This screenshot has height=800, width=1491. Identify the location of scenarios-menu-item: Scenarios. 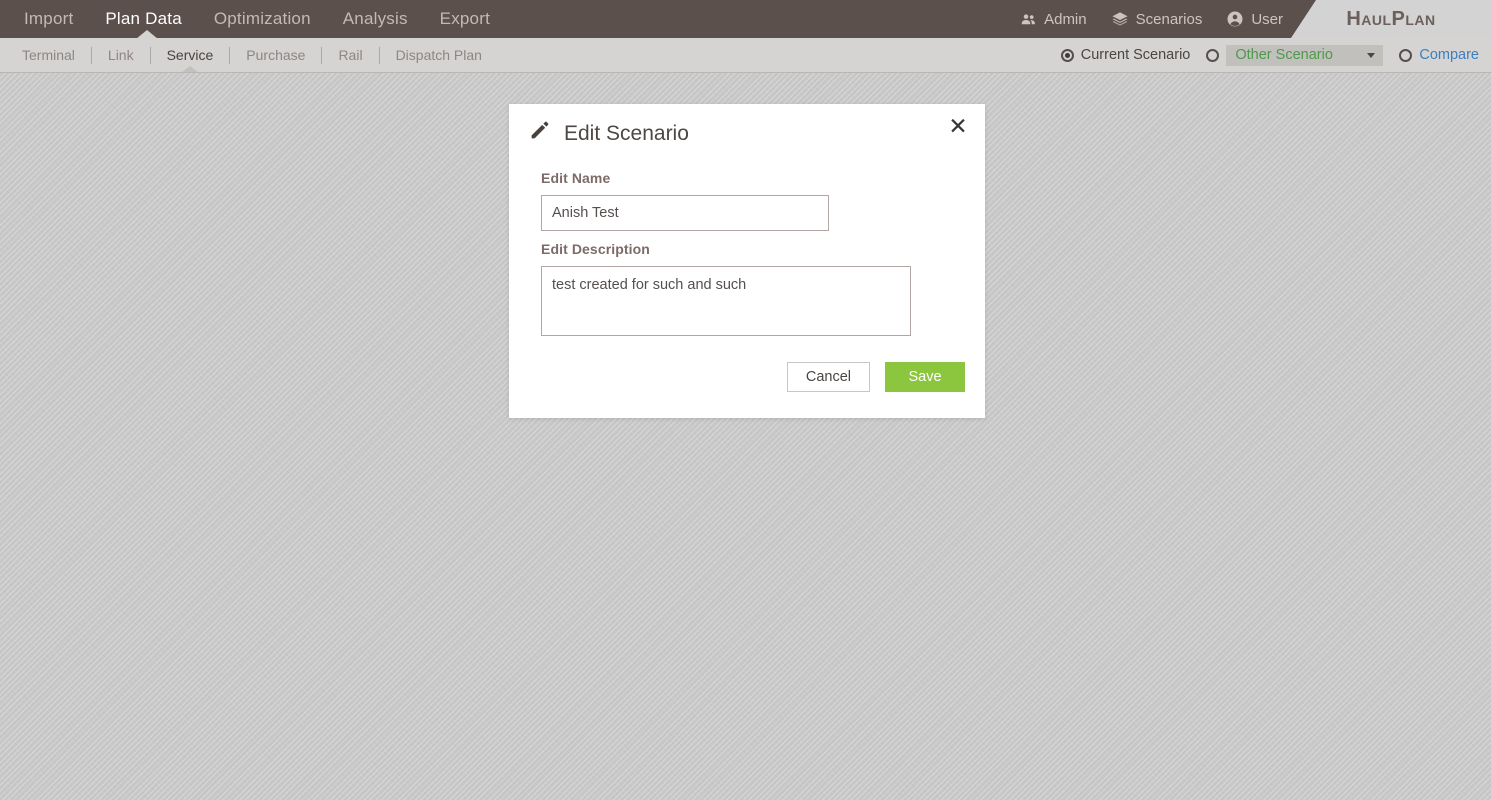
(1157, 19).